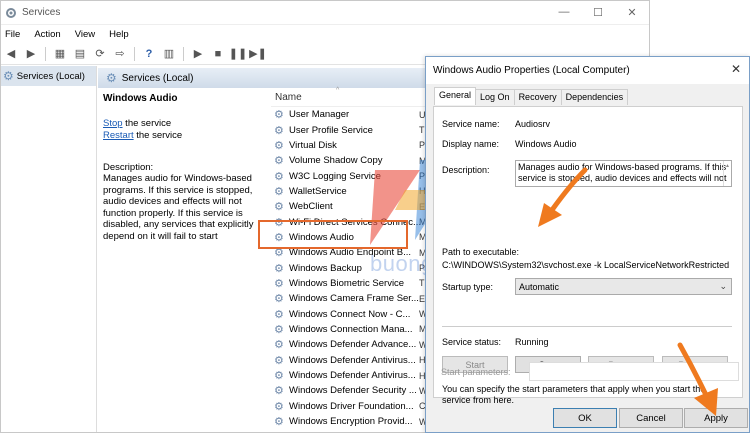  I want to click on pause-icon: ❚❚, so click(238, 54).